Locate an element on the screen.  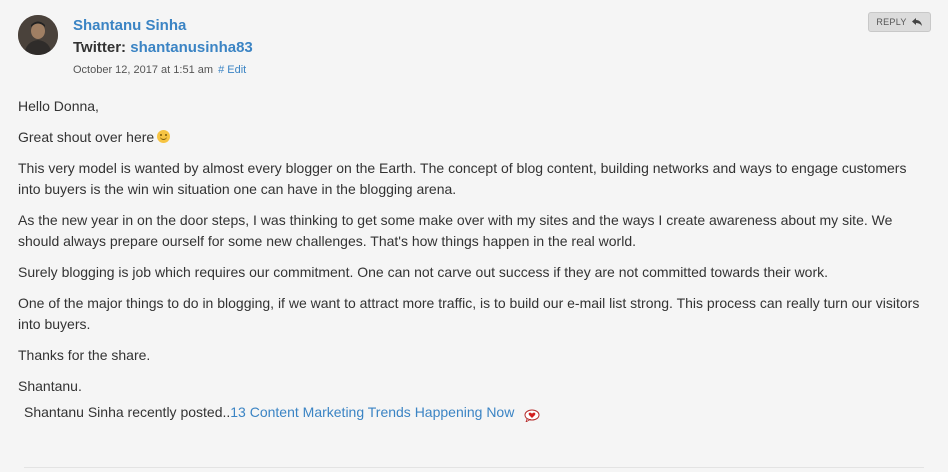
edit-link: # Edit is located at coordinates (232, 70).